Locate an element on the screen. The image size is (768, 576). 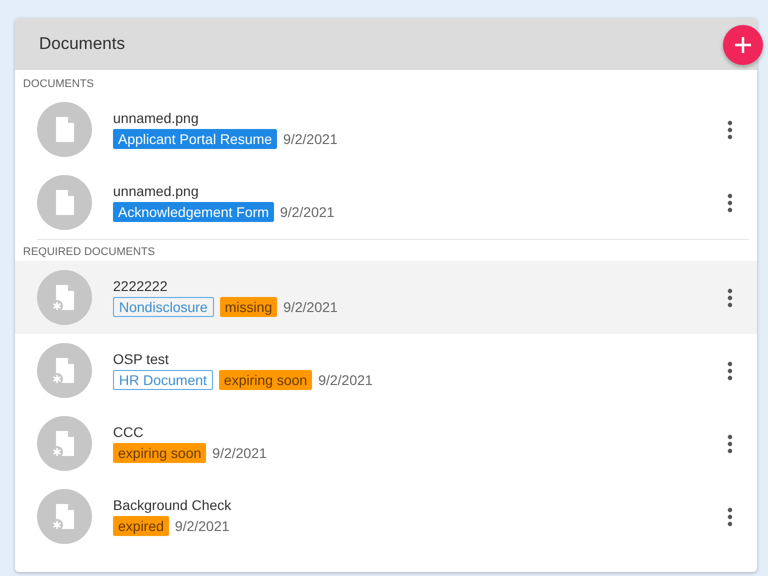
document-row: Background Check expired 9/2/2021 is located at coordinates (386, 516).